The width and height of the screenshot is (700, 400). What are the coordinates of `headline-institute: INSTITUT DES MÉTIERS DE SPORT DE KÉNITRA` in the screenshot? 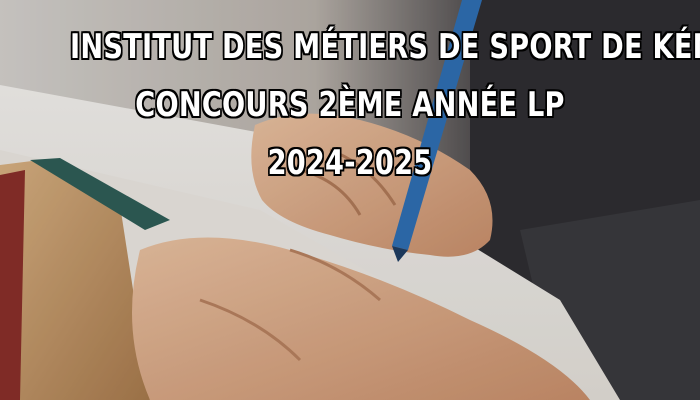 It's located at (385, 47).